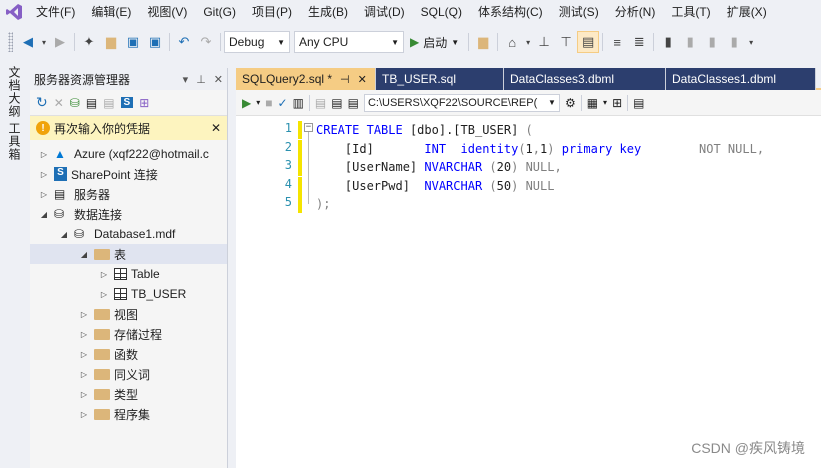 Image resolution: width=821 pixels, height=468 pixels. Describe the element at coordinates (128, 414) in the screenshot. I see `tree-node: ▷ 程序集` at that location.